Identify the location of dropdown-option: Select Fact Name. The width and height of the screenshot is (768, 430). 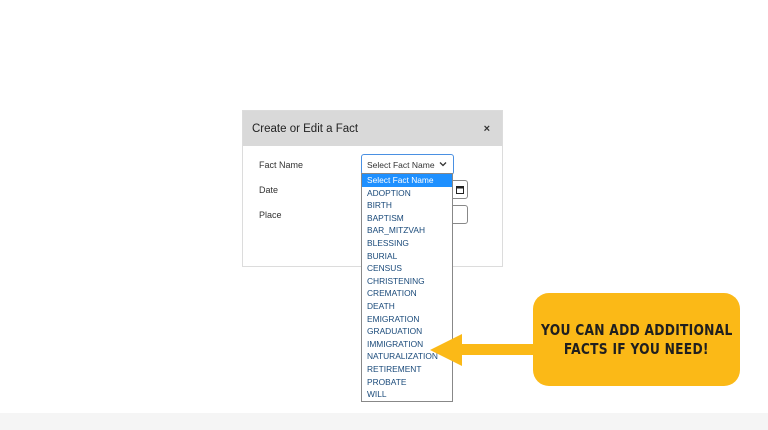
(407, 180).